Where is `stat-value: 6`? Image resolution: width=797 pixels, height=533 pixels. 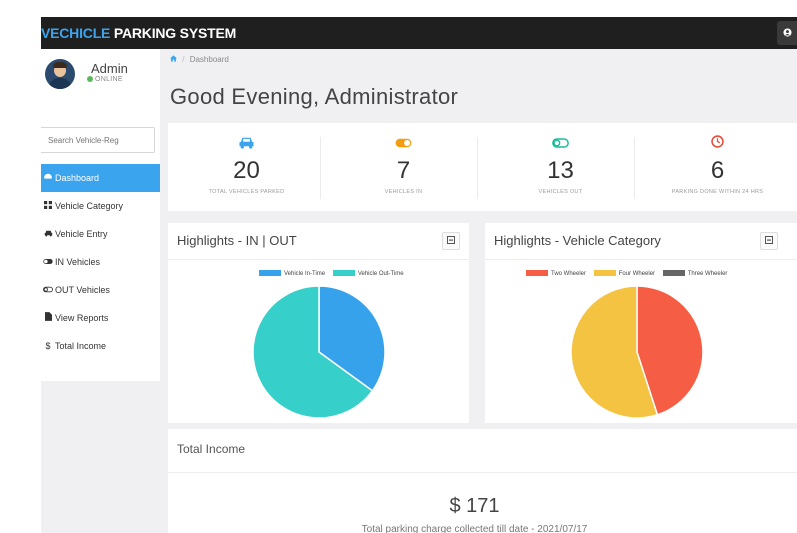
stat-value: 6 is located at coordinates (717, 170).